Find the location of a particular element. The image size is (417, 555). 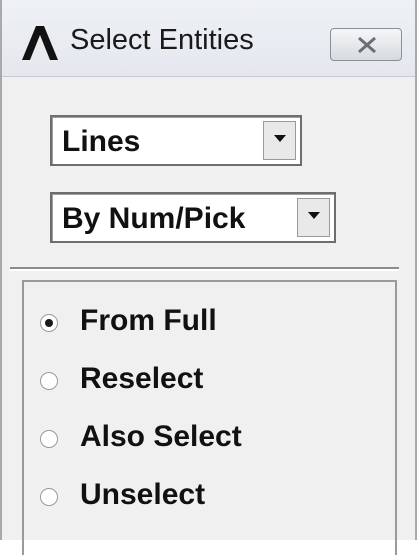

entity-type-value: Lines is located at coordinates (101, 141).